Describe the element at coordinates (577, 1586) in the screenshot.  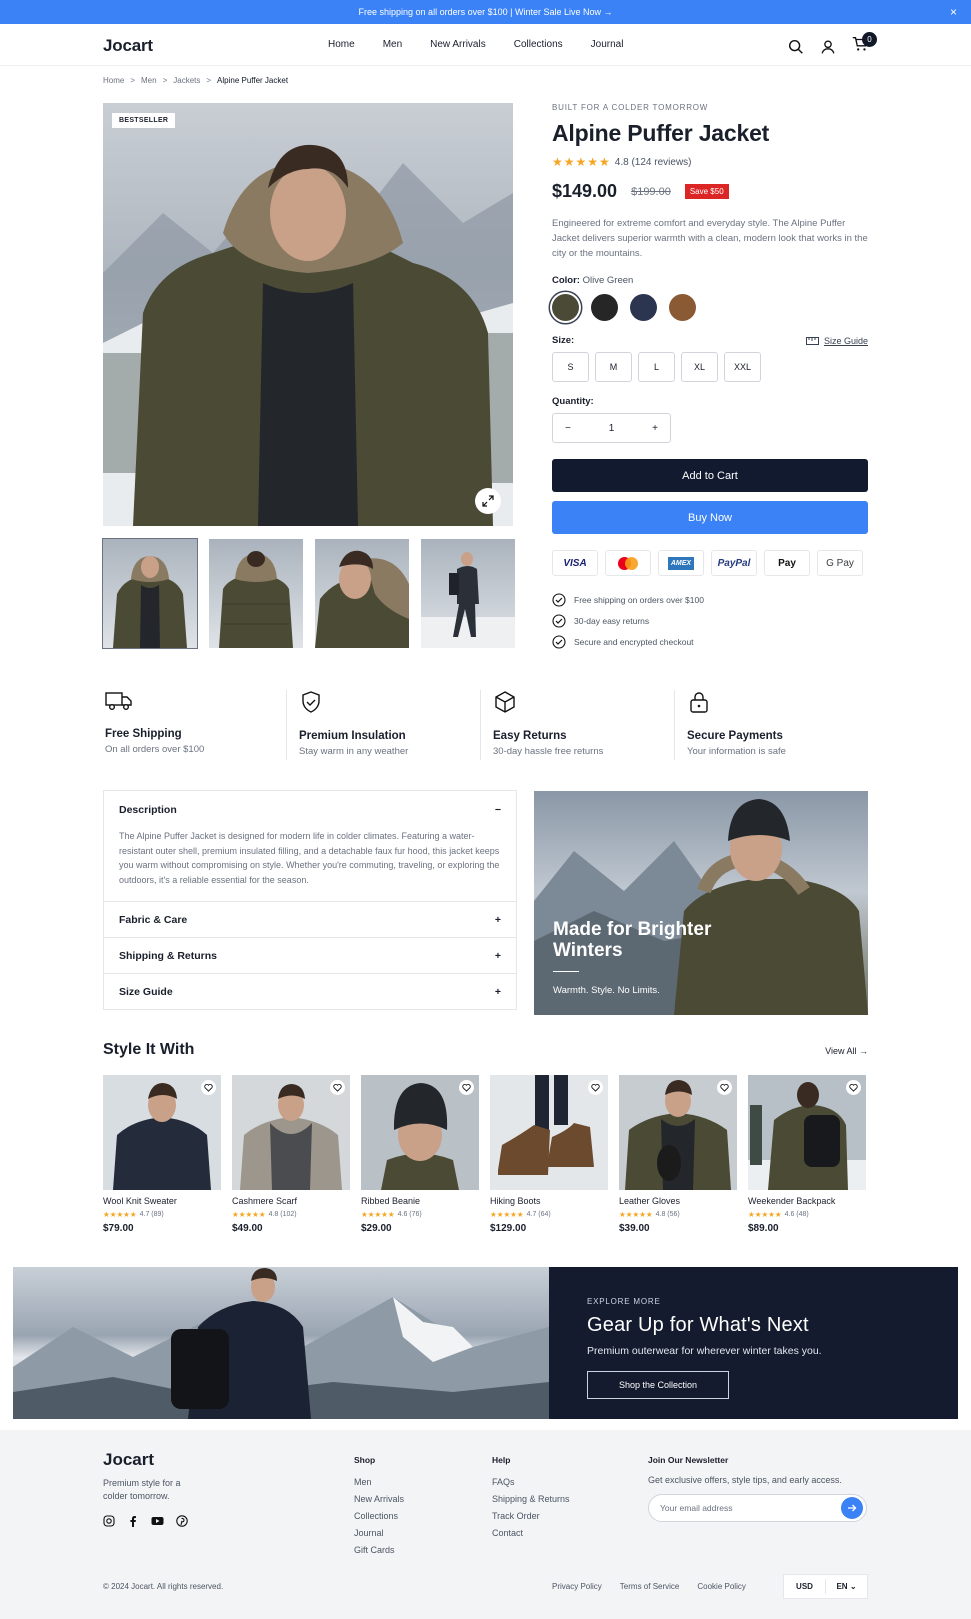
I see `privacy-policy-link: Privacy Policy` at that location.